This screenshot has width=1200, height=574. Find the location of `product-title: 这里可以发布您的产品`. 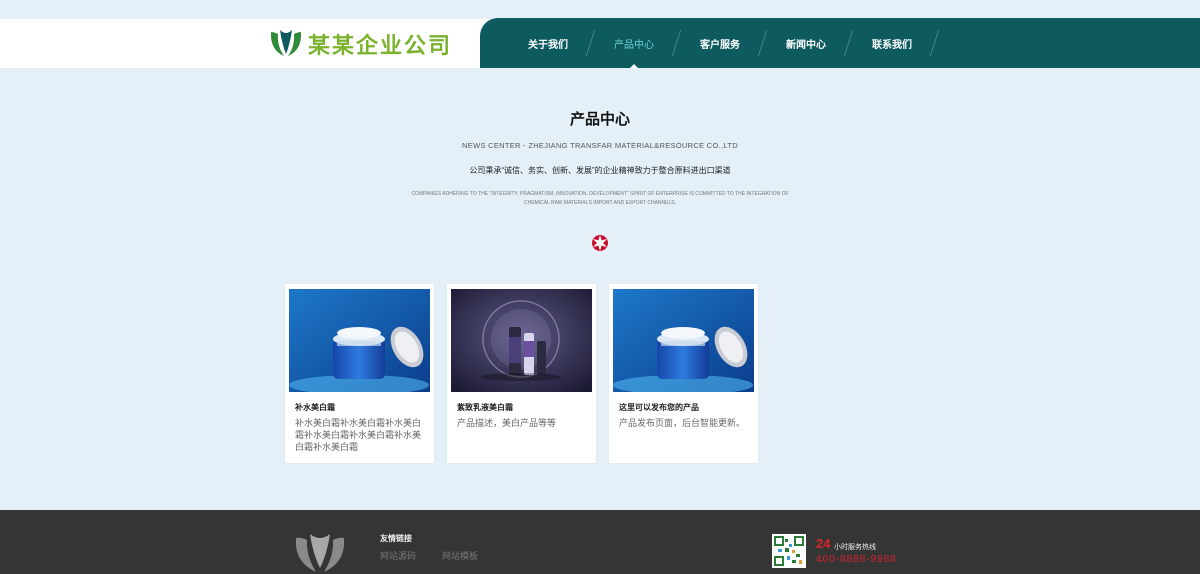

product-title: 这里可以发布您的产品 is located at coordinates (659, 407).